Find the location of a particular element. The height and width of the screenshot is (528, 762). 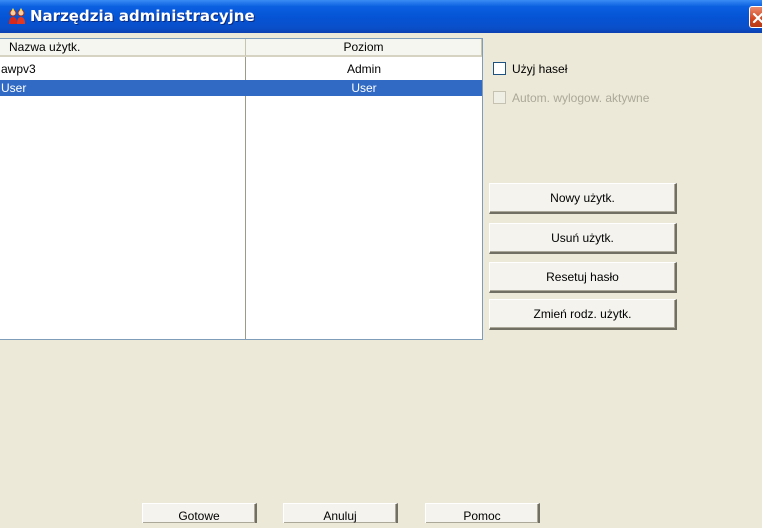

help-button: Pomoc is located at coordinates (482, 513).